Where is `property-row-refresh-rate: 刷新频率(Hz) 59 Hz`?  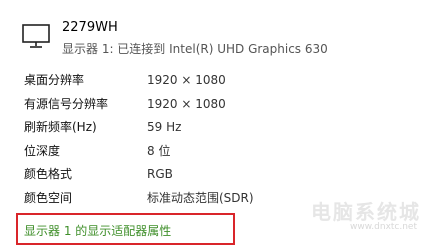
property-row-refresh-rate: 刷新频率(Hz) 59 Hz is located at coordinates (214, 129).